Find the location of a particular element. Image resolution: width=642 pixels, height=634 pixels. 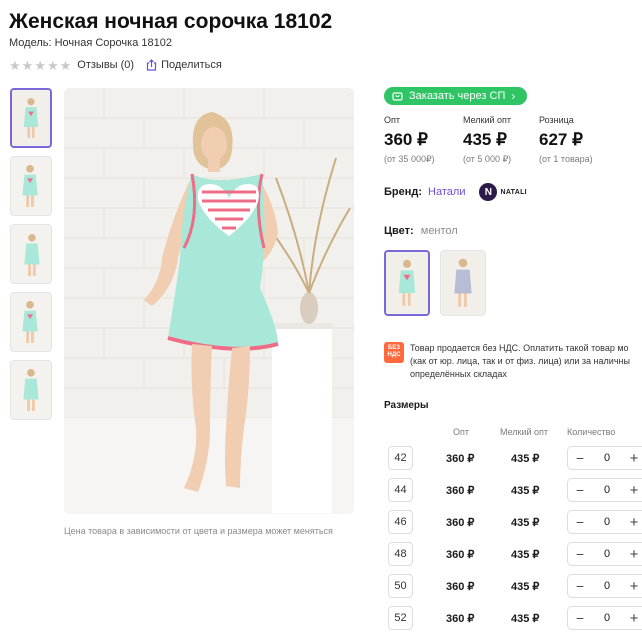

product-title: Женская ночная сорочка 18102 is located at coordinates (171, 21).